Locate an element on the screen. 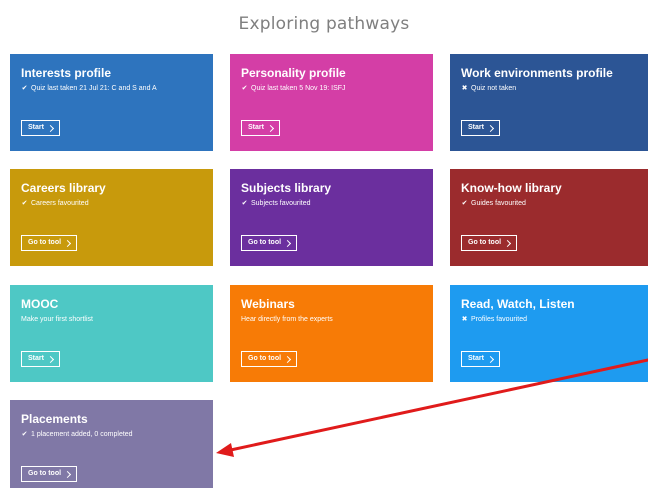 Image resolution: width=648 pixels, height=488 pixels. work-environments-start-button: Start is located at coordinates (480, 128).